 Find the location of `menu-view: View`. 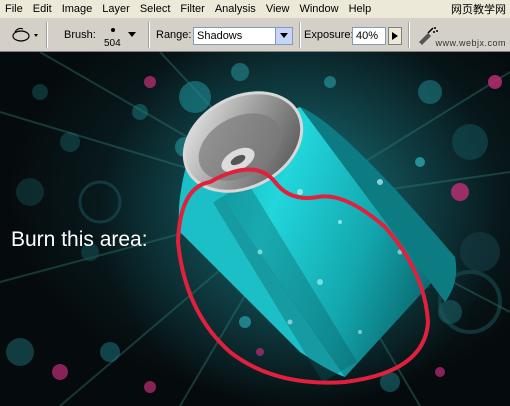

menu-view: View is located at coordinates (278, 9).